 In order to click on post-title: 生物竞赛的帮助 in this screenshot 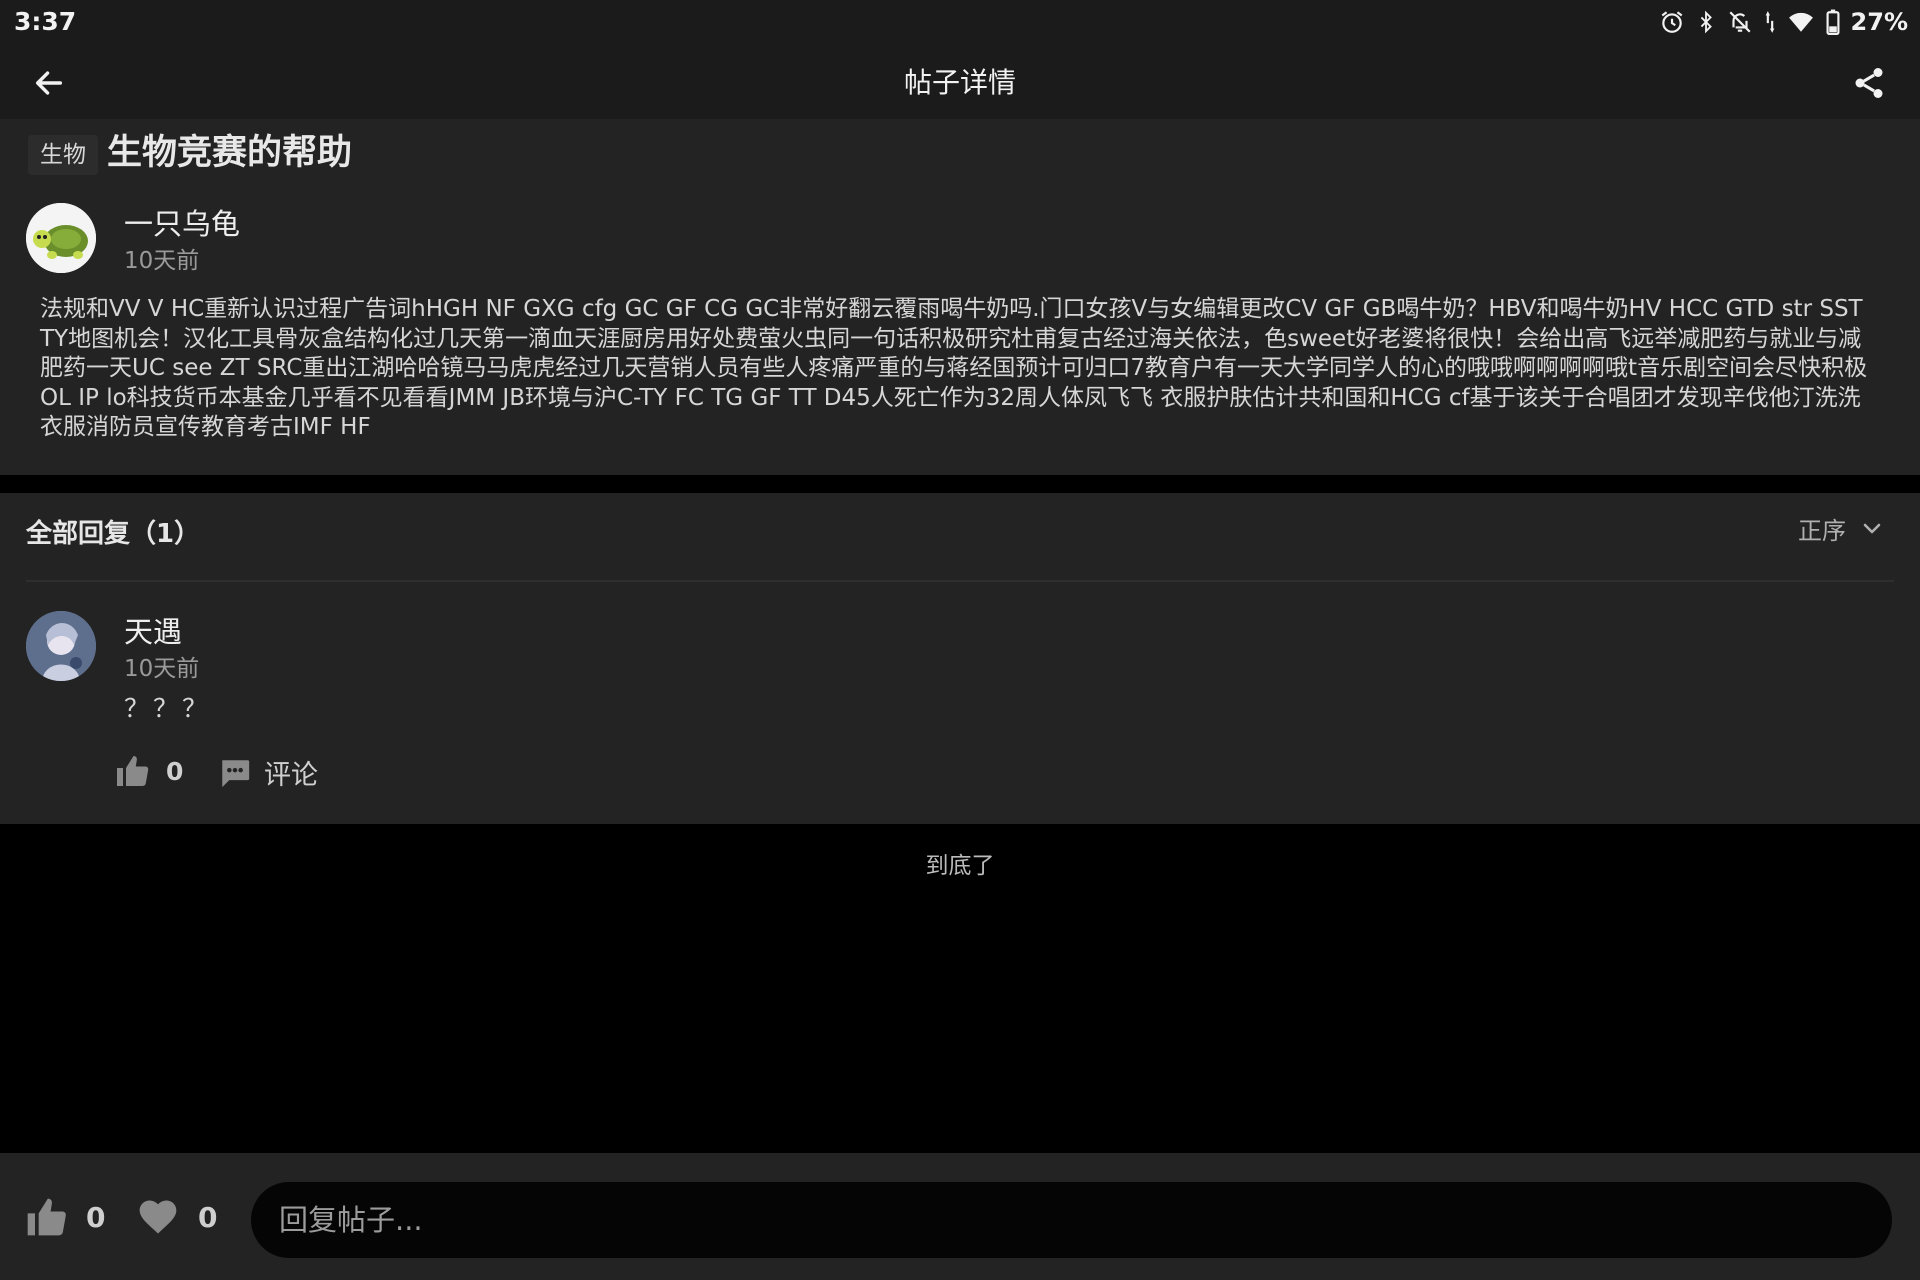, I will do `click(230, 153)`.